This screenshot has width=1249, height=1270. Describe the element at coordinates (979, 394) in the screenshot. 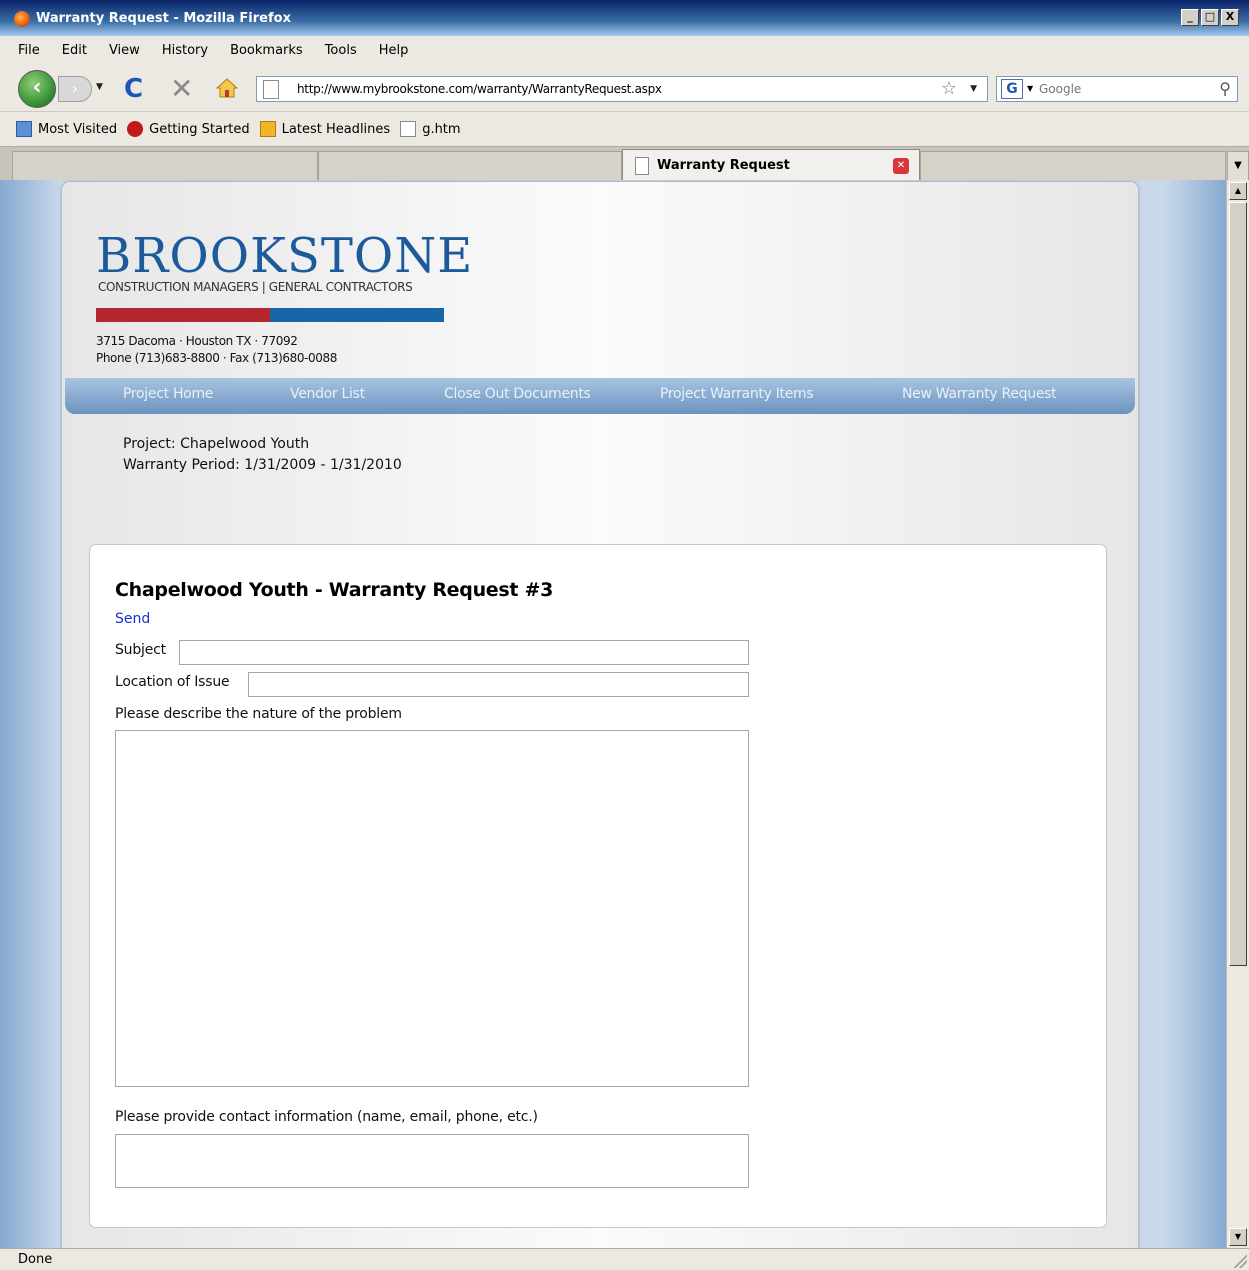

I see `nav-new-warranty-request: New Warranty Request` at that location.